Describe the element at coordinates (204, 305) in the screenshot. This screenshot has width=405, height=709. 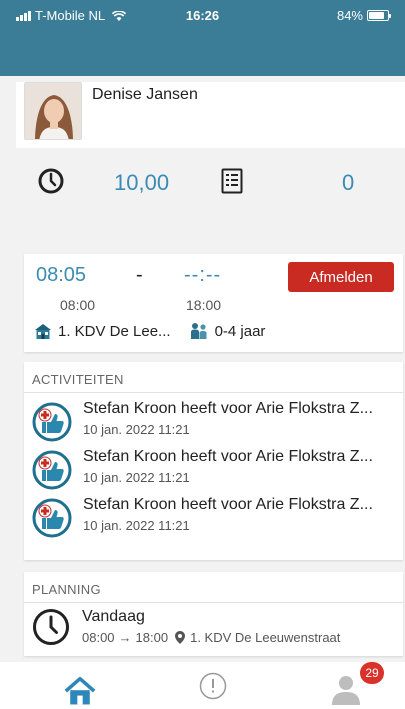
I see `planned-end: 18:00` at that location.